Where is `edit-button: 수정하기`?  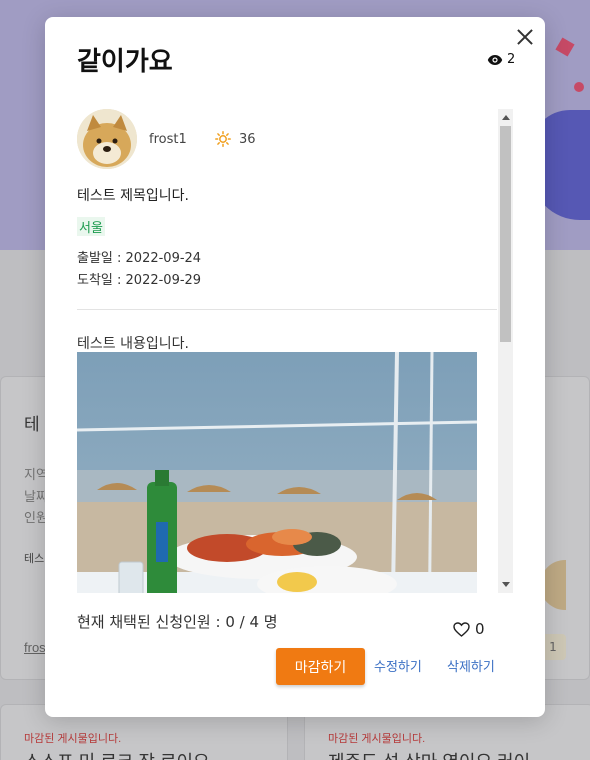
edit-button: 수정하기 is located at coordinates (398, 665).